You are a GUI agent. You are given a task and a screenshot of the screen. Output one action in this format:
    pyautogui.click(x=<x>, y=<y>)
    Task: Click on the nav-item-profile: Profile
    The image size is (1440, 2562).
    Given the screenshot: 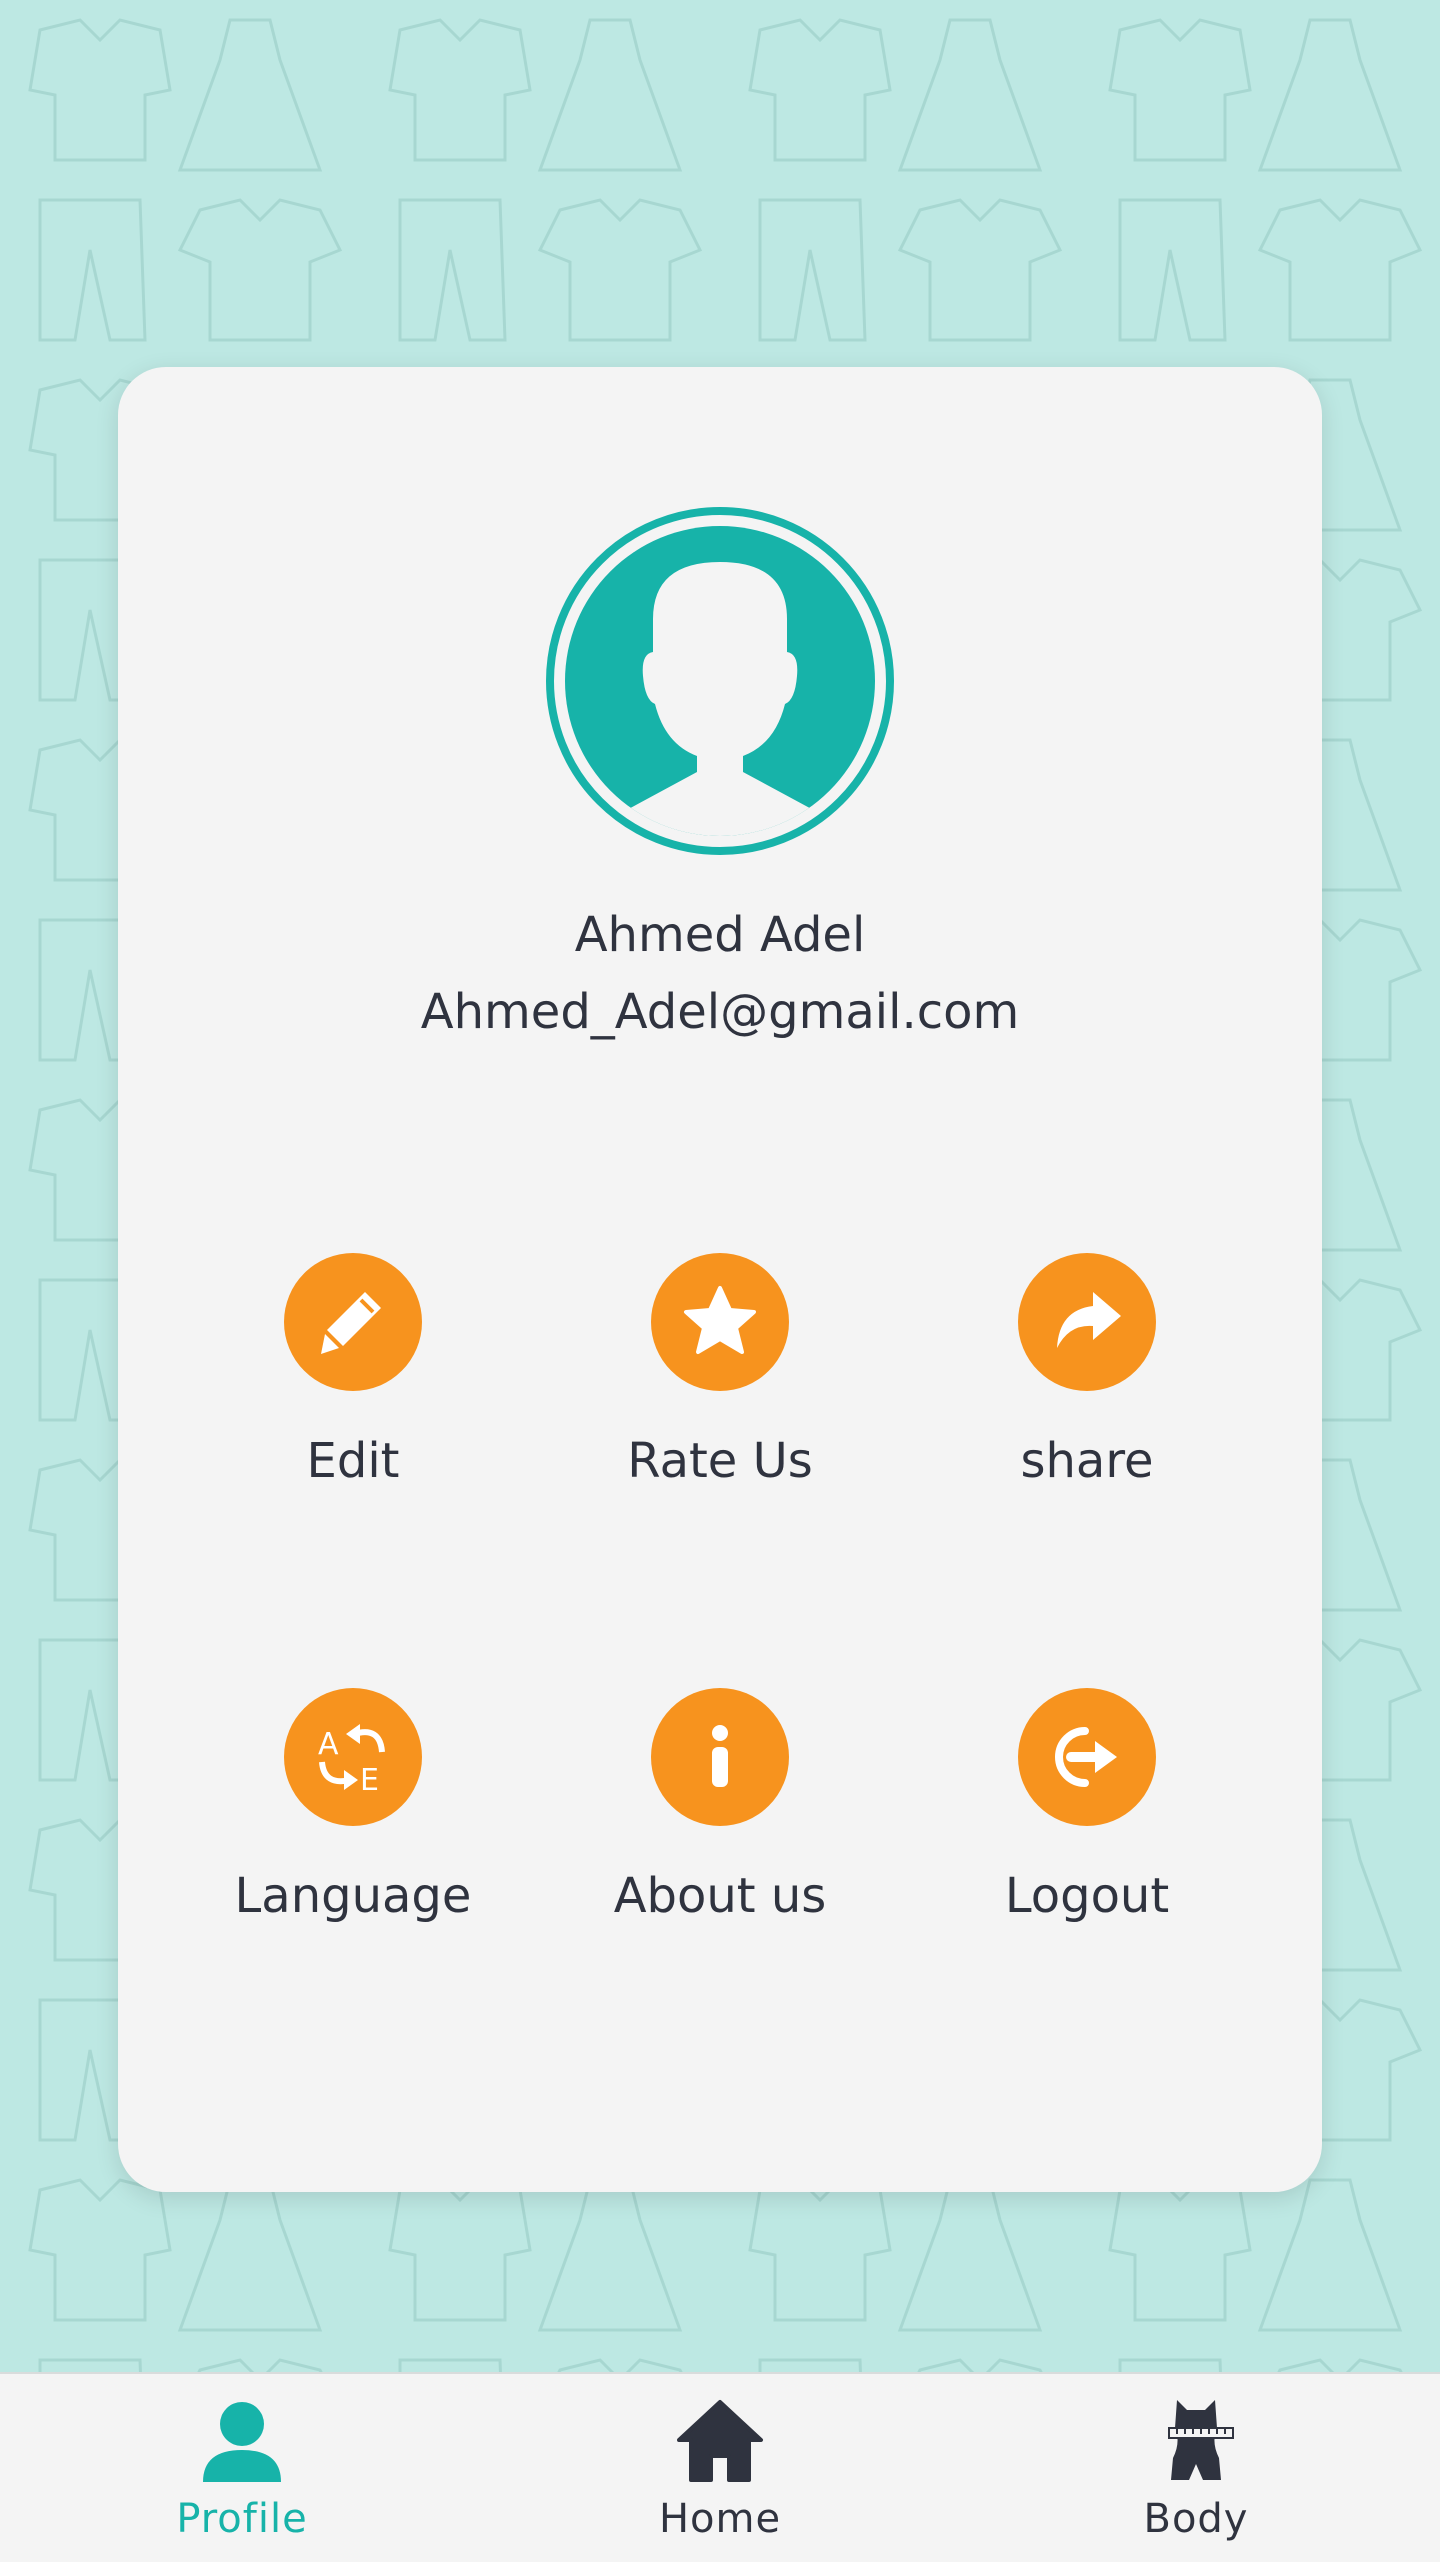 What is the action you would take?
    pyautogui.click(x=242, y=2471)
    